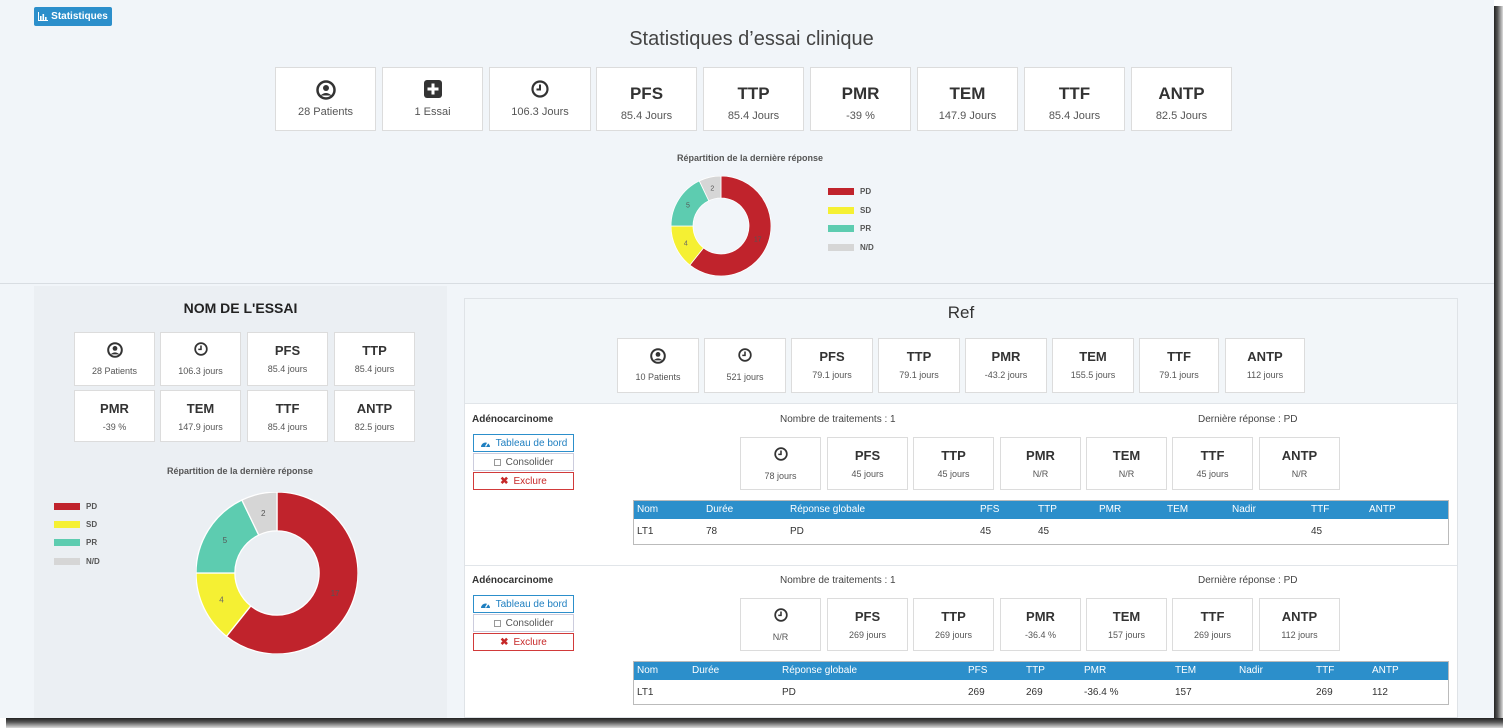 Image resolution: width=1503 pixels, height=728 pixels. I want to click on table-cell: 78, so click(712, 531).